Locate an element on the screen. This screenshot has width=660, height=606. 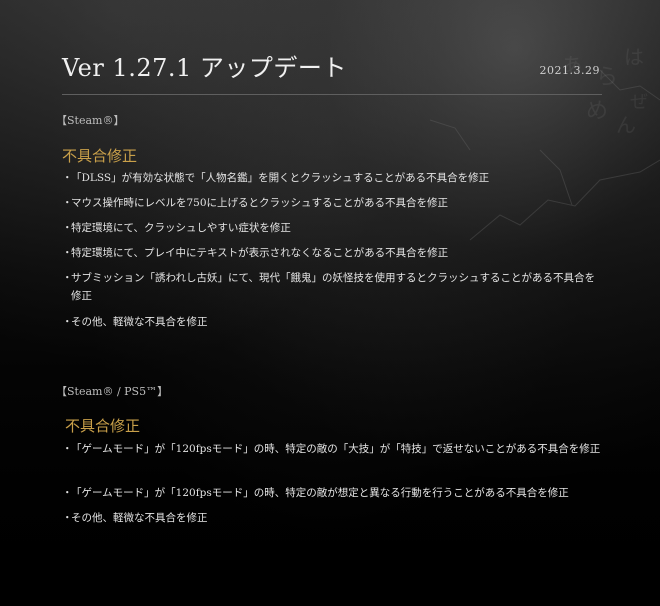
release-date: 2021.3.29 is located at coordinates (569, 70).